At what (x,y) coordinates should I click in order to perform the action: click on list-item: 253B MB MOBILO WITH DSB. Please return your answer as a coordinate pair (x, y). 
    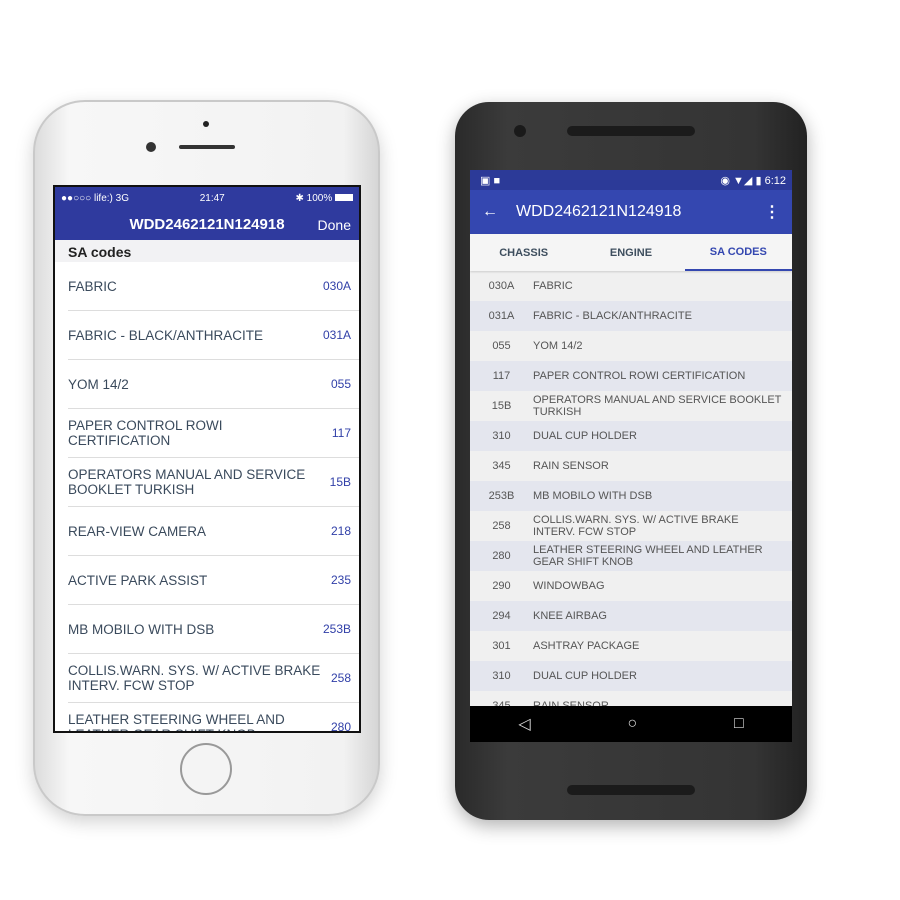
    Looking at the image, I should click on (631, 496).